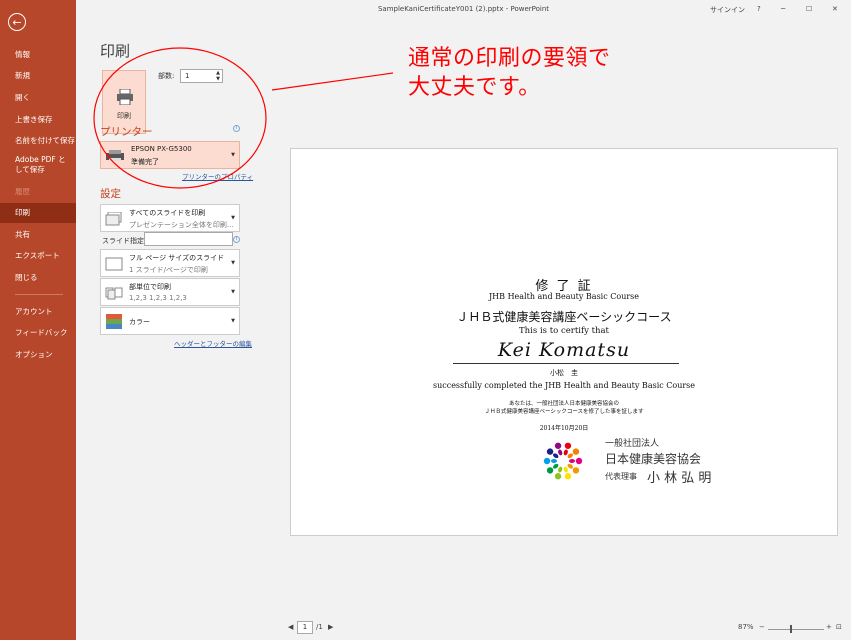 Image resolution: width=851 pixels, height=640 pixels. I want to click on printer-properties-link: プリンターのプロパティ, so click(217, 176).